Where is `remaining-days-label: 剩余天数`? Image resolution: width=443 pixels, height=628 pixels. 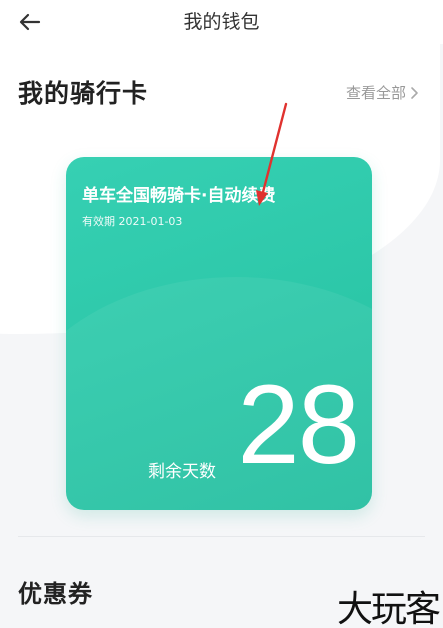
remaining-days-label: 剩余天数 is located at coordinates (182, 472).